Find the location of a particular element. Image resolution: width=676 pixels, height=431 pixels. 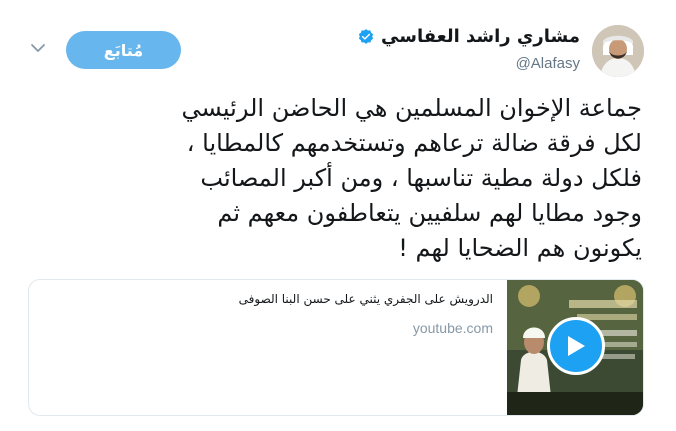

author-display-name: مشاري راشد العفاسي is located at coordinates (480, 36).